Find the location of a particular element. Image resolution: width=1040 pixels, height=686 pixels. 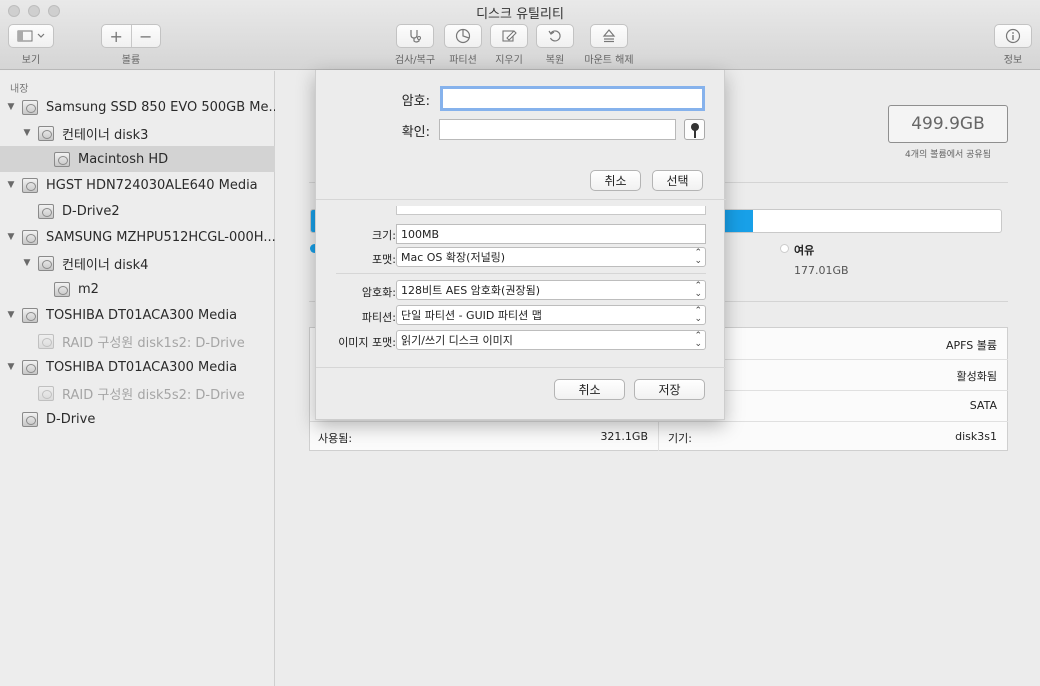

sidebar-item-d-drive: D-Drive is located at coordinates (137, 419).